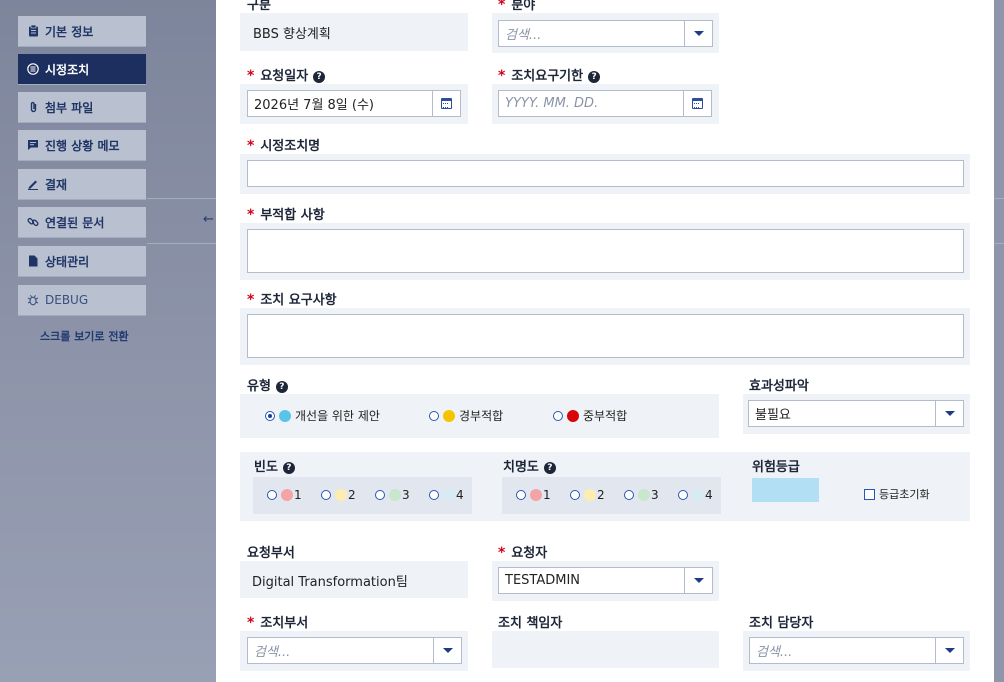 The height and width of the screenshot is (682, 1004). What do you see at coordinates (517, 6) in the screenshot?
I see `field-label: * 분야` at bounding box center [517, 6].